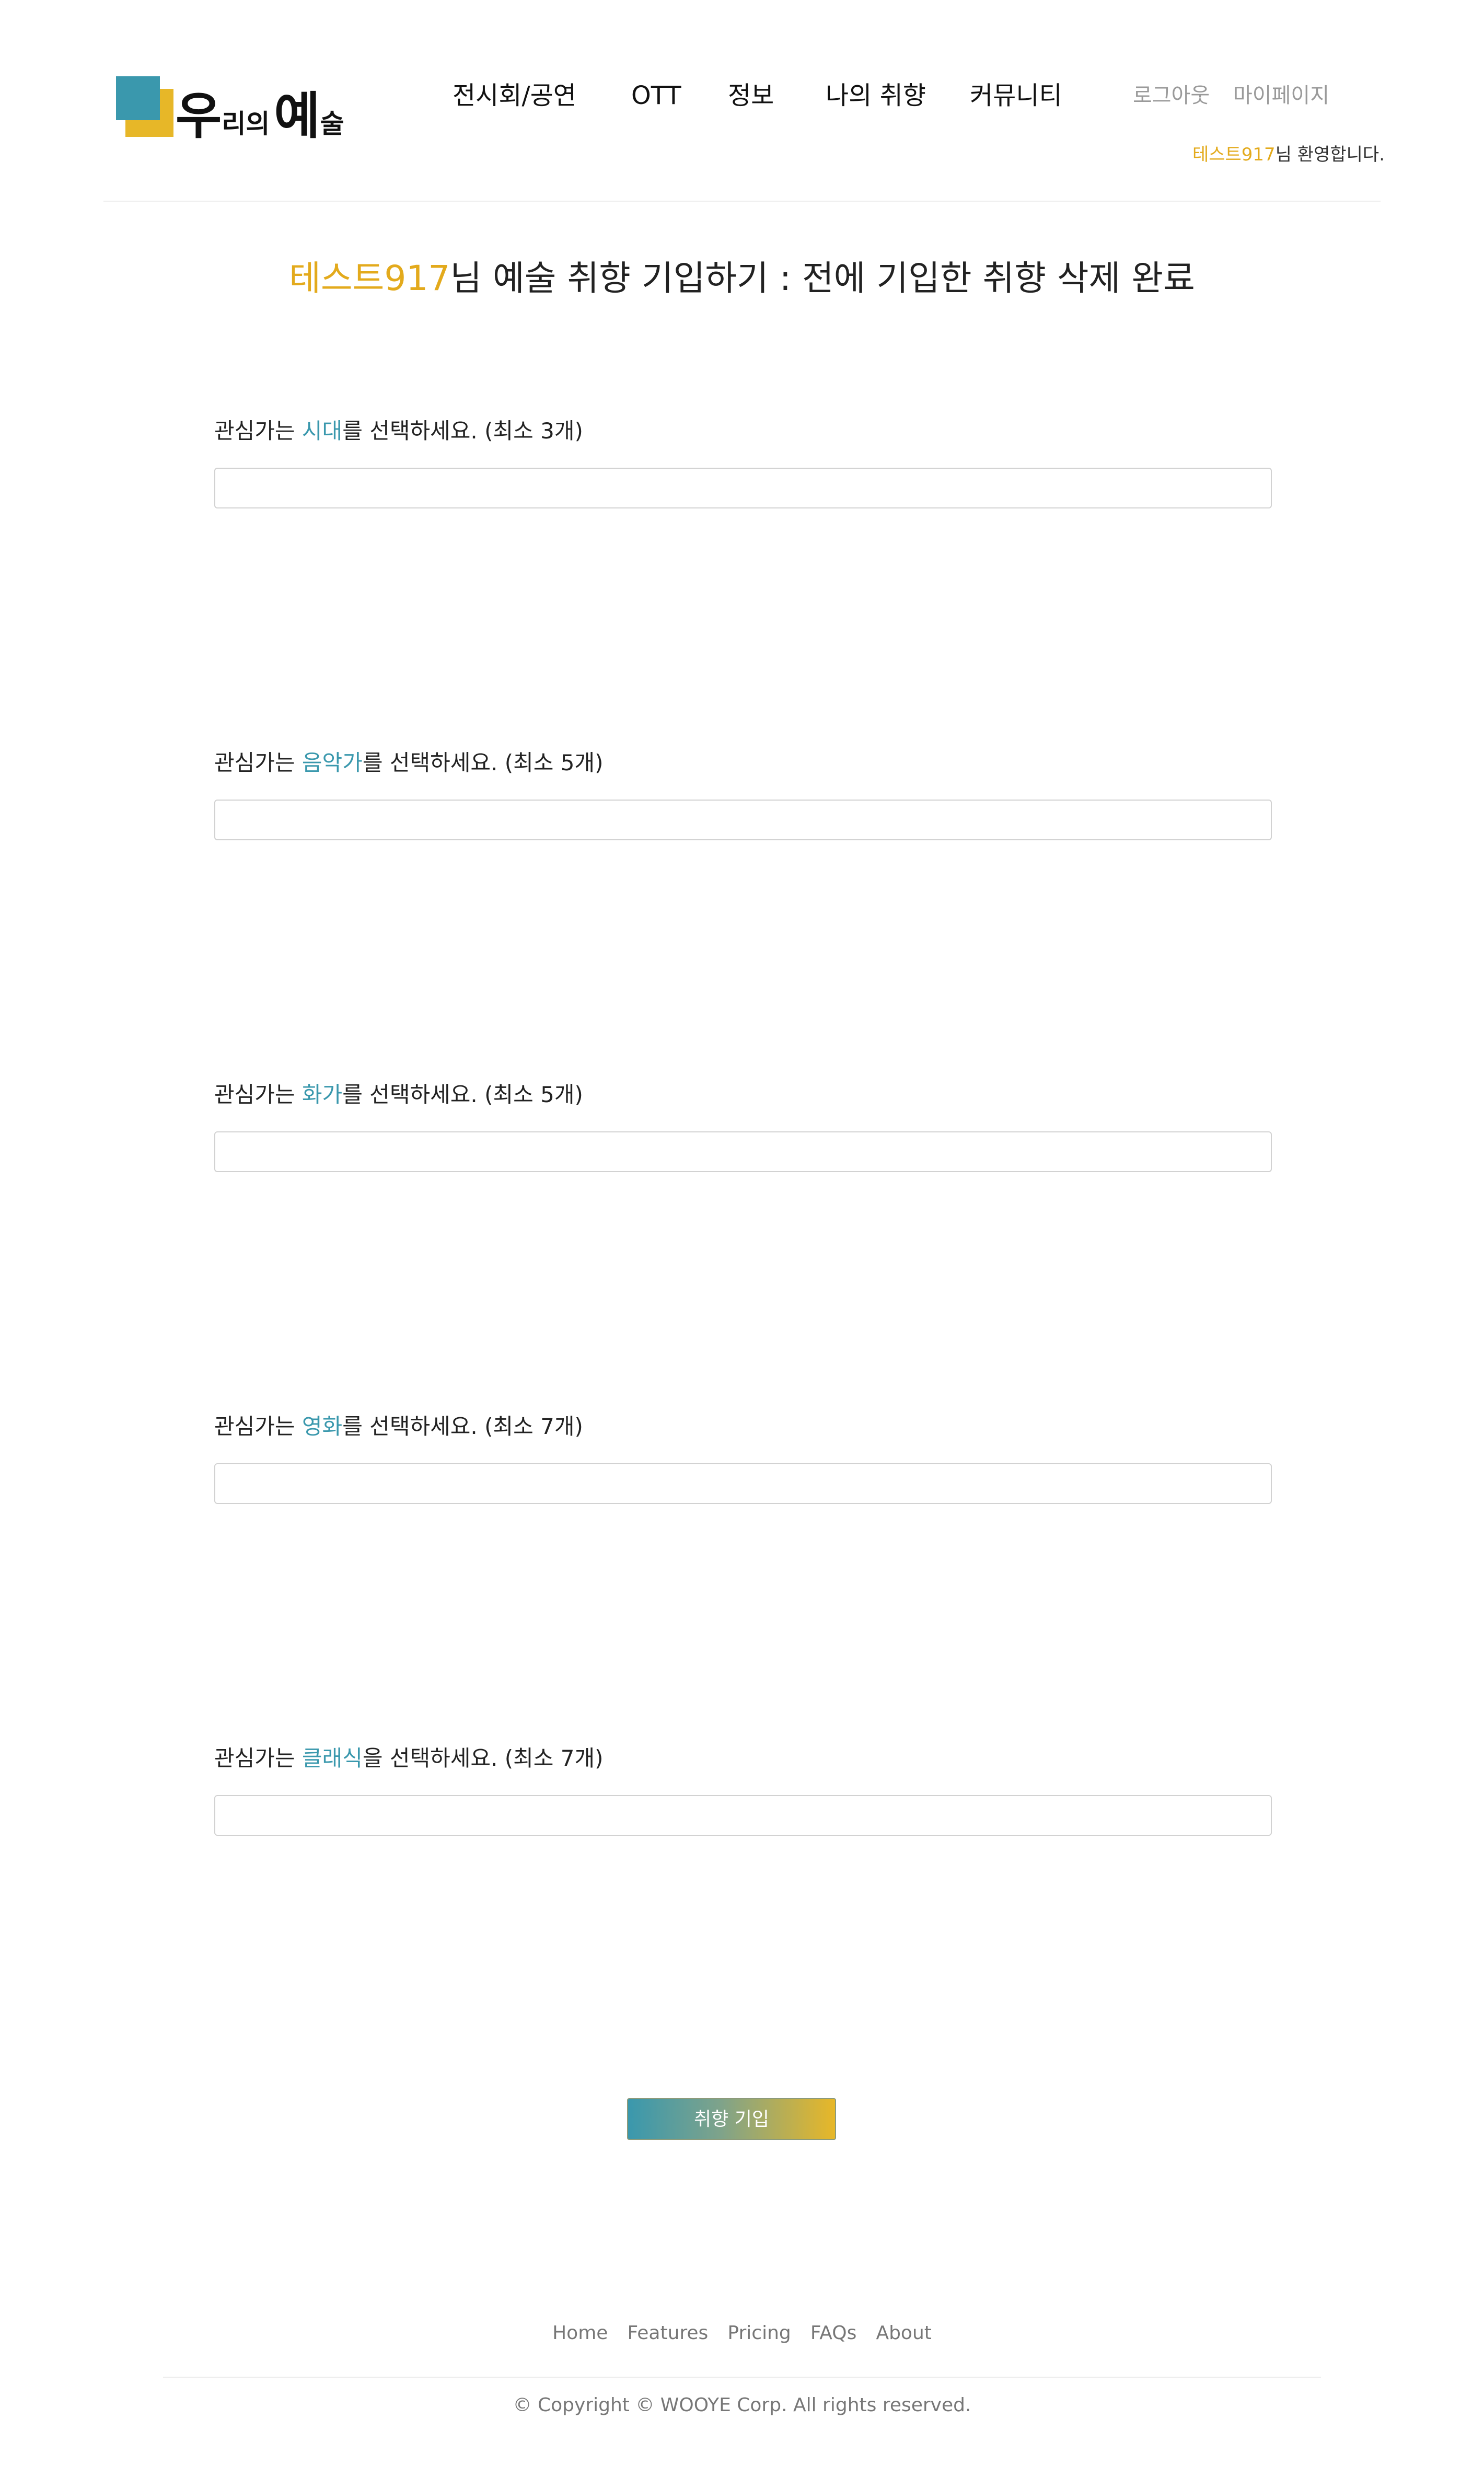  I want to click on question-classical: 관심가는 클래식을 선택하세요. (최소 7개), so click(743, 1759).